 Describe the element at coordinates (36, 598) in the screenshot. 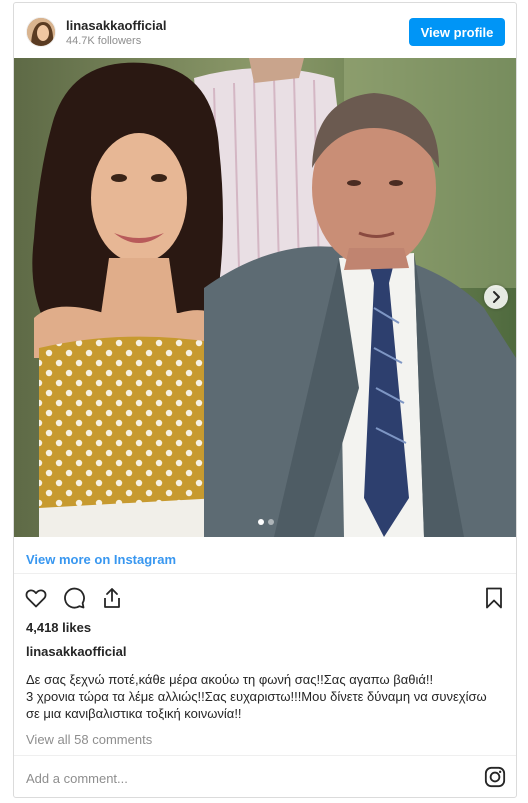

I see `heart-icon` at that location.